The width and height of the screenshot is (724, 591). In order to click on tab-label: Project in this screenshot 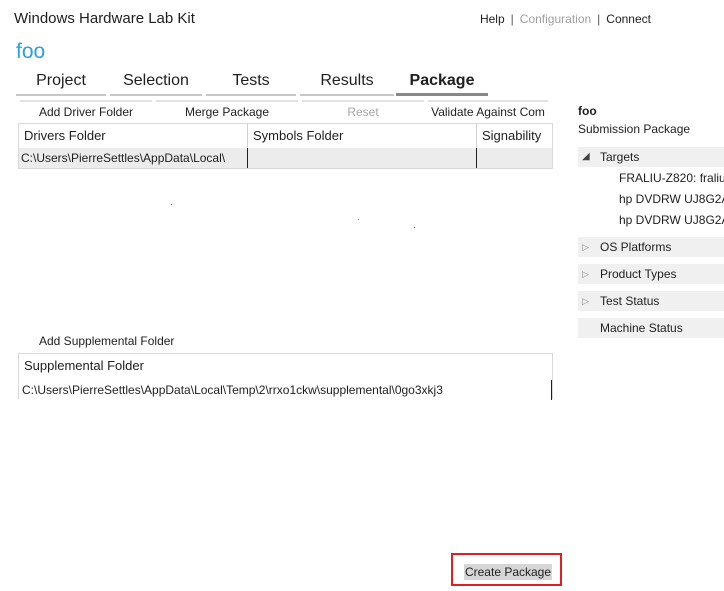, I will do `click(61, 80)`.